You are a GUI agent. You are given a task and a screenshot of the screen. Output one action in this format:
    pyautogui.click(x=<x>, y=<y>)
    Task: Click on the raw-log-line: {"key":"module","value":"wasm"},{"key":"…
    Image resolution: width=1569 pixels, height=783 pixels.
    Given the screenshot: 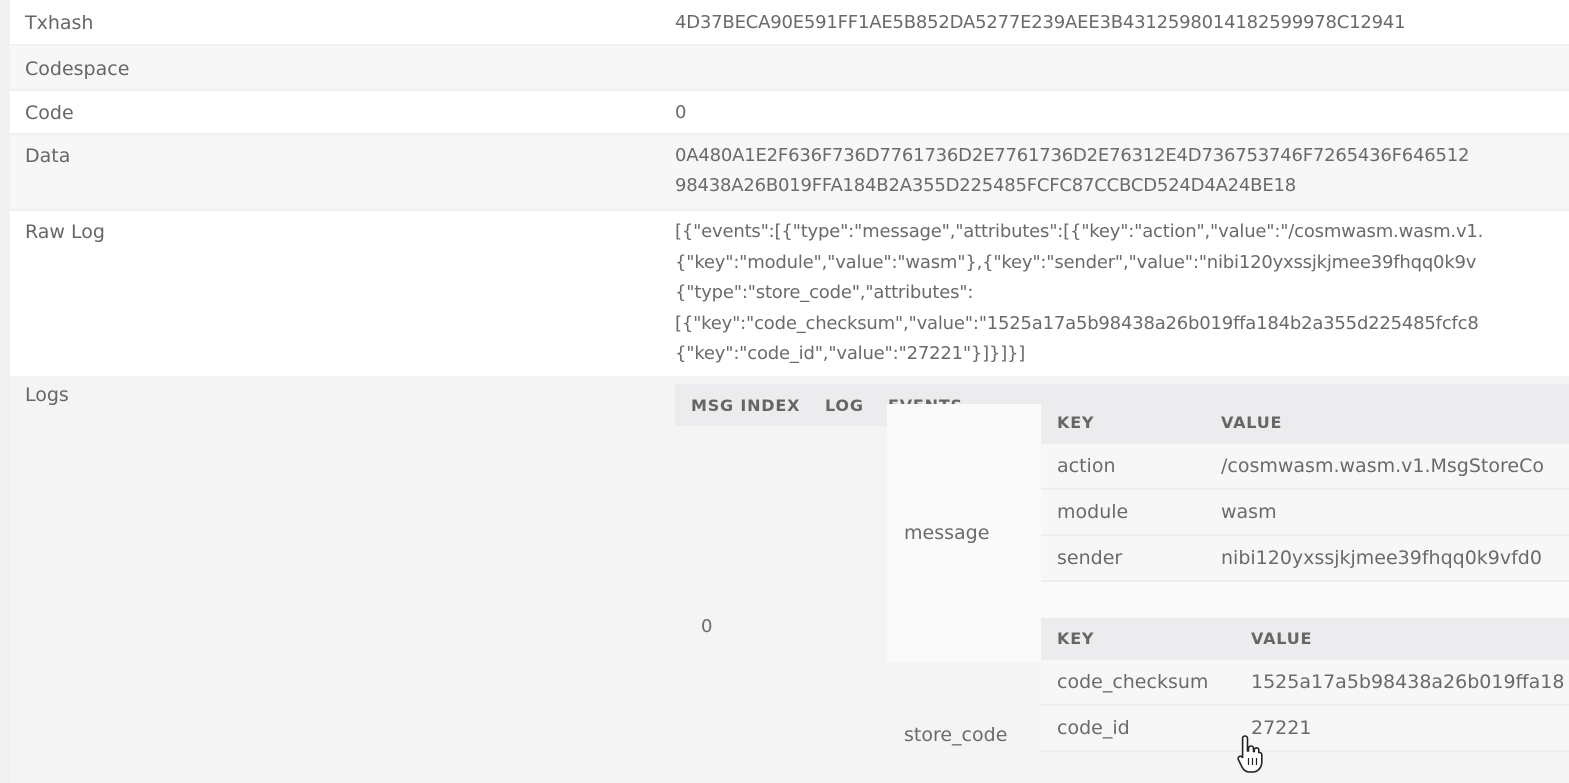 What is the action you would take?
    pyautogui.click(x=1076, y=262)
    